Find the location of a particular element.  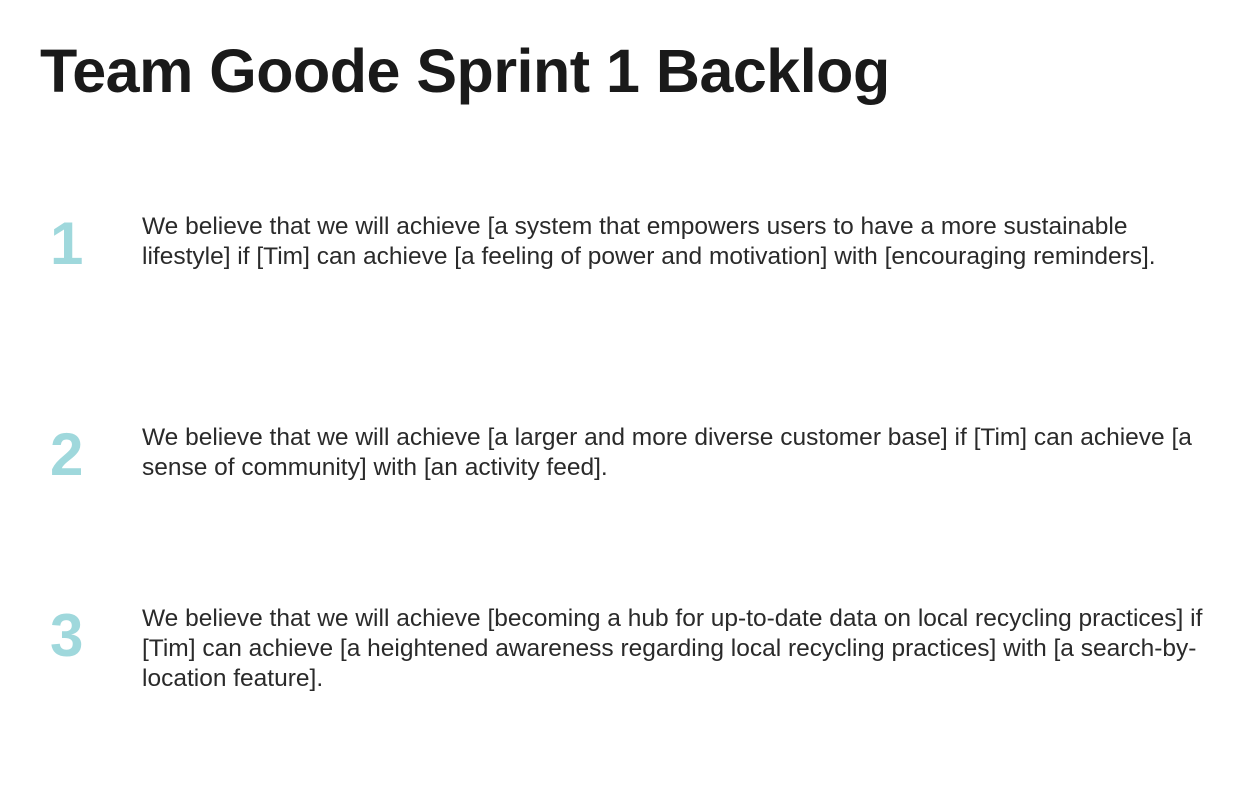

backlog-item-number: 2 is located at coordinates (67, 454).